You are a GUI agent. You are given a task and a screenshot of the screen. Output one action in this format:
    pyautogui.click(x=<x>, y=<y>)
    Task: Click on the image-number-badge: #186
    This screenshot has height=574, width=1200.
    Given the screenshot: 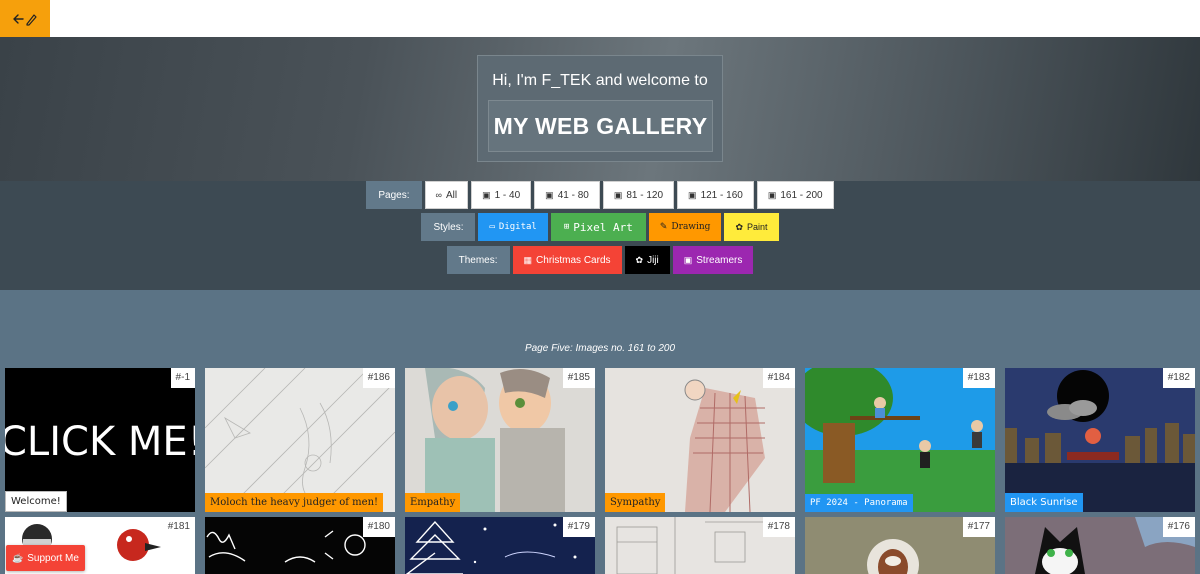 What is the action you would take?
    pyautogui.click(x=378, y=378)
    